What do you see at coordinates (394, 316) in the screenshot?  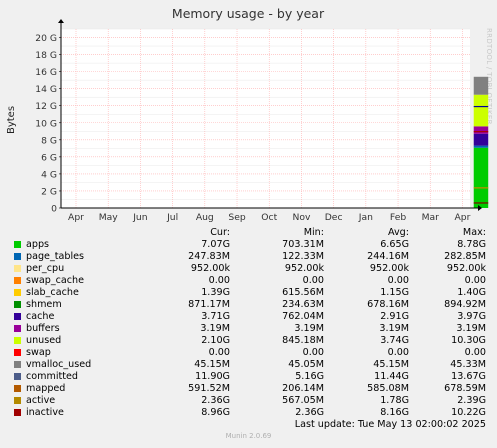 I see `legend-avg: 2.91G` at bounding box center [394, 316].